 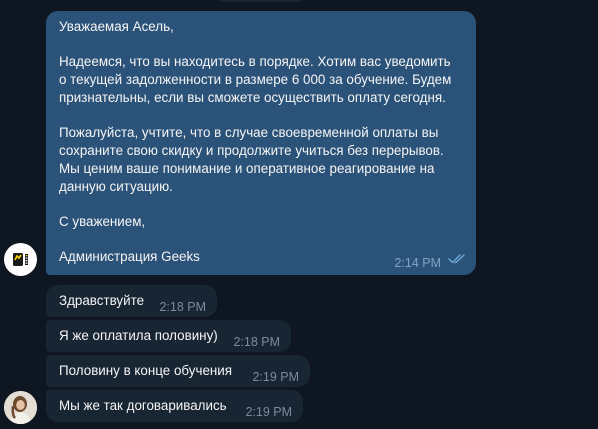 What do you see at coordinates (116, 186) in the screenshot?
I see `message-line: данную ситуацию.` at bounding box center [116, 186].